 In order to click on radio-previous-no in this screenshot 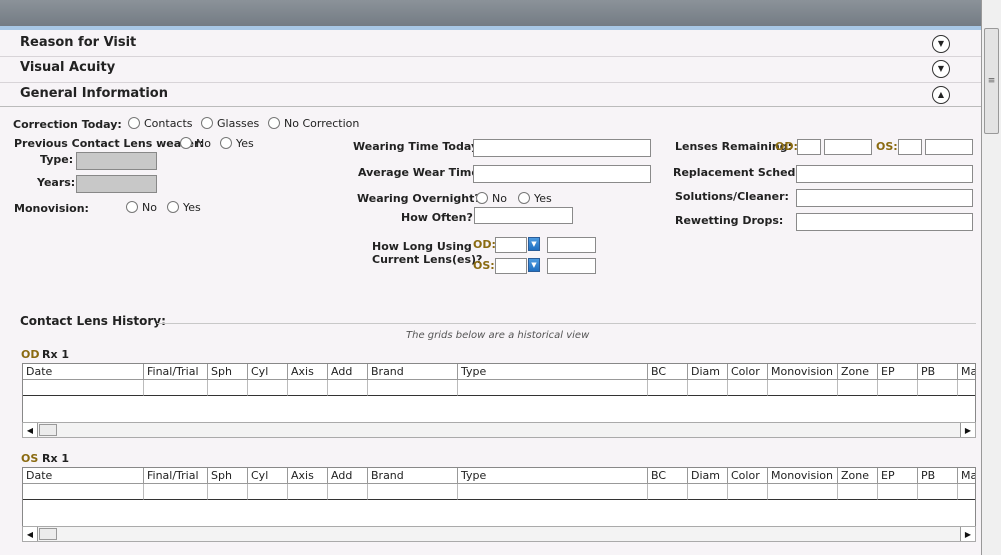, I will do `click(186, 143)`.